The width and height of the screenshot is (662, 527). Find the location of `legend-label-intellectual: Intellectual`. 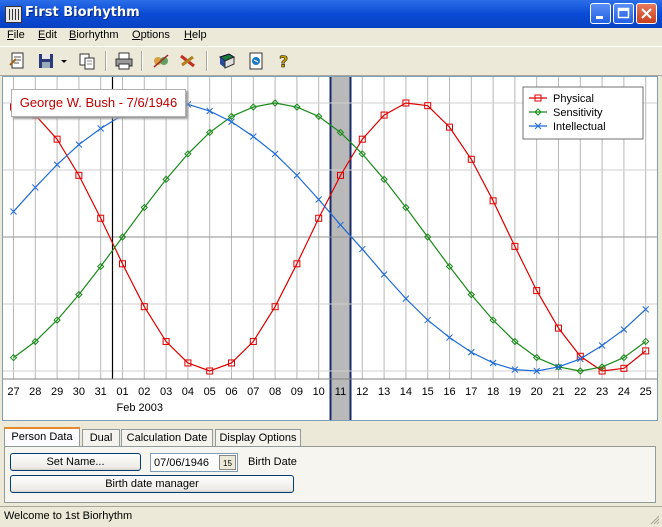

legend-label-intellectual: Intellectual is located at coordinates (579, 127).